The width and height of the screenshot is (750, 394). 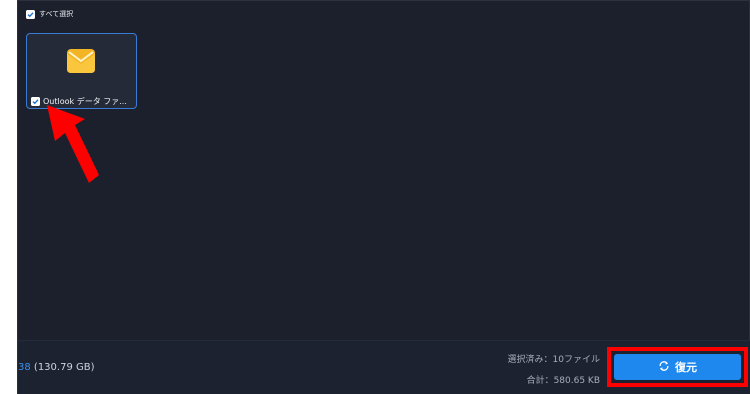 I want to click on storage-total: (130.79 GB), so click(x=64, y=367).